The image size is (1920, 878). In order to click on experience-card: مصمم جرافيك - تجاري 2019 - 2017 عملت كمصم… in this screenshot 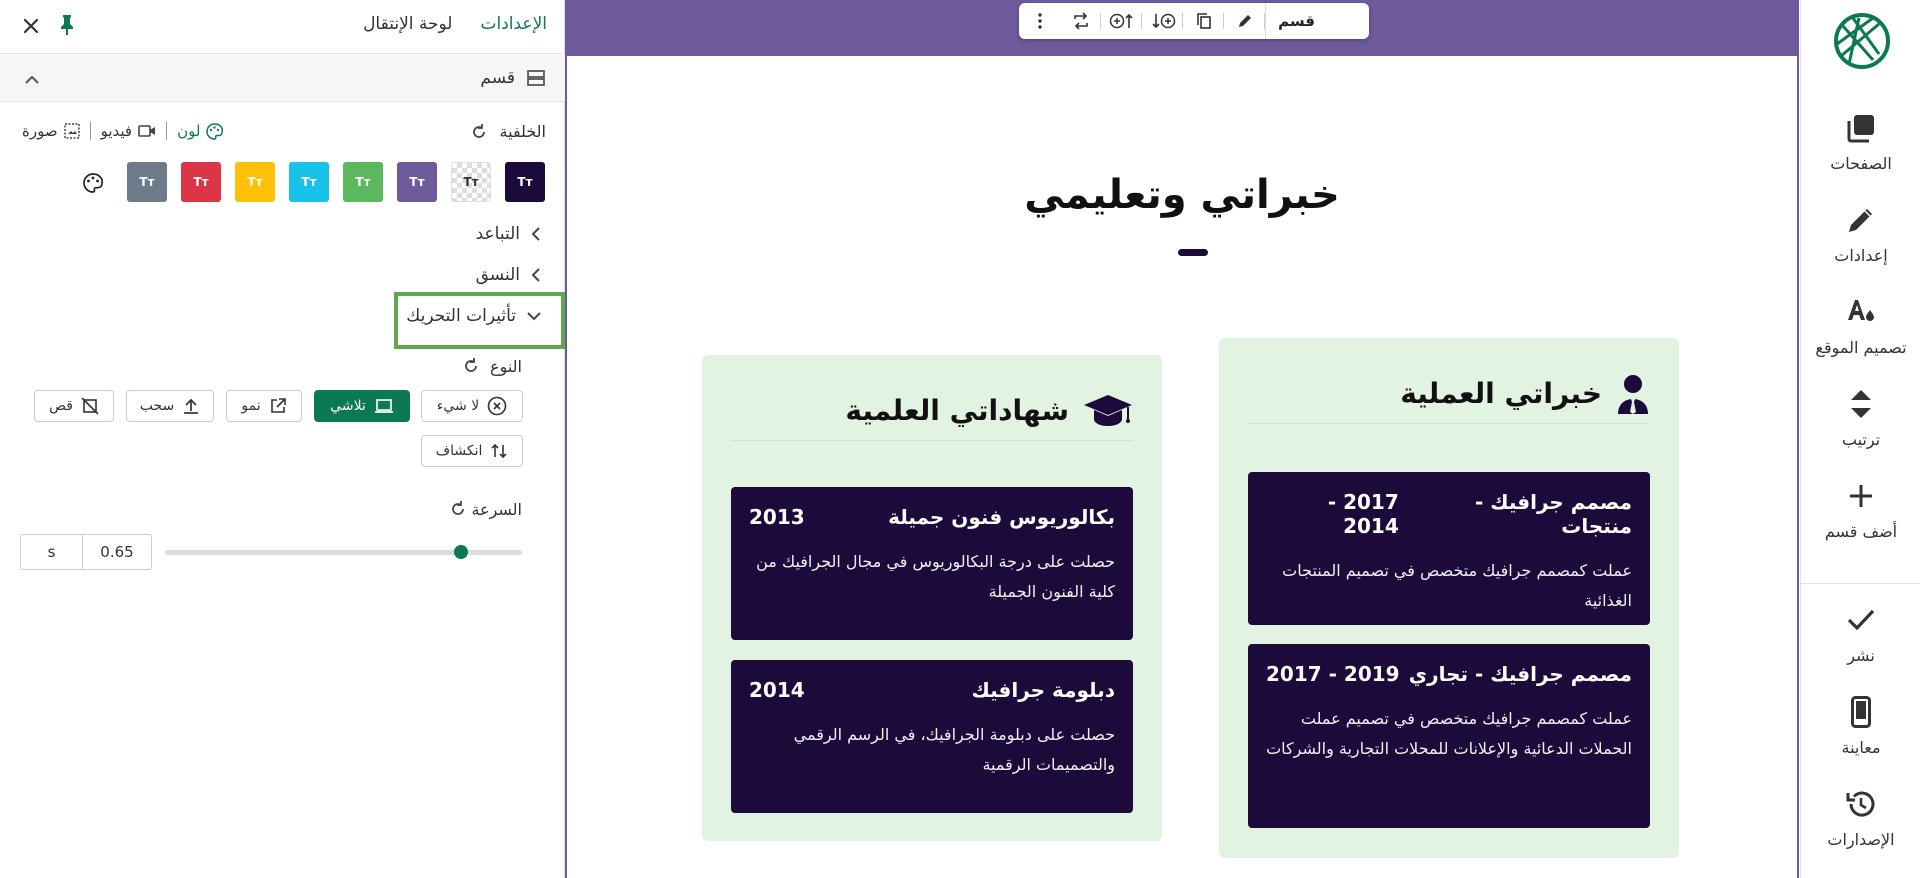, I will do `click(1449, 736)`.